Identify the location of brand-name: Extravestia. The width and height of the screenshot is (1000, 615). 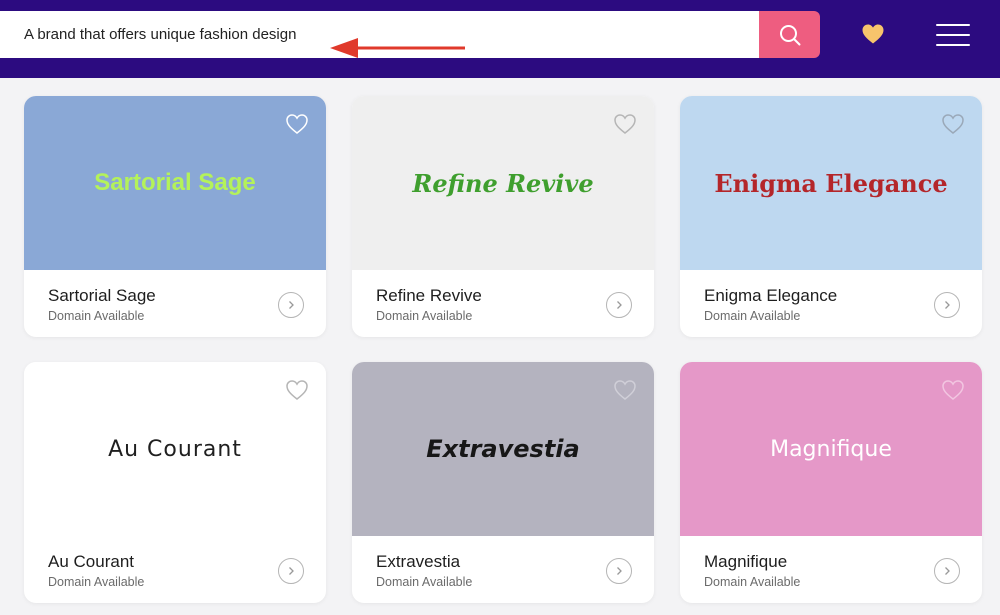
(418, 561).